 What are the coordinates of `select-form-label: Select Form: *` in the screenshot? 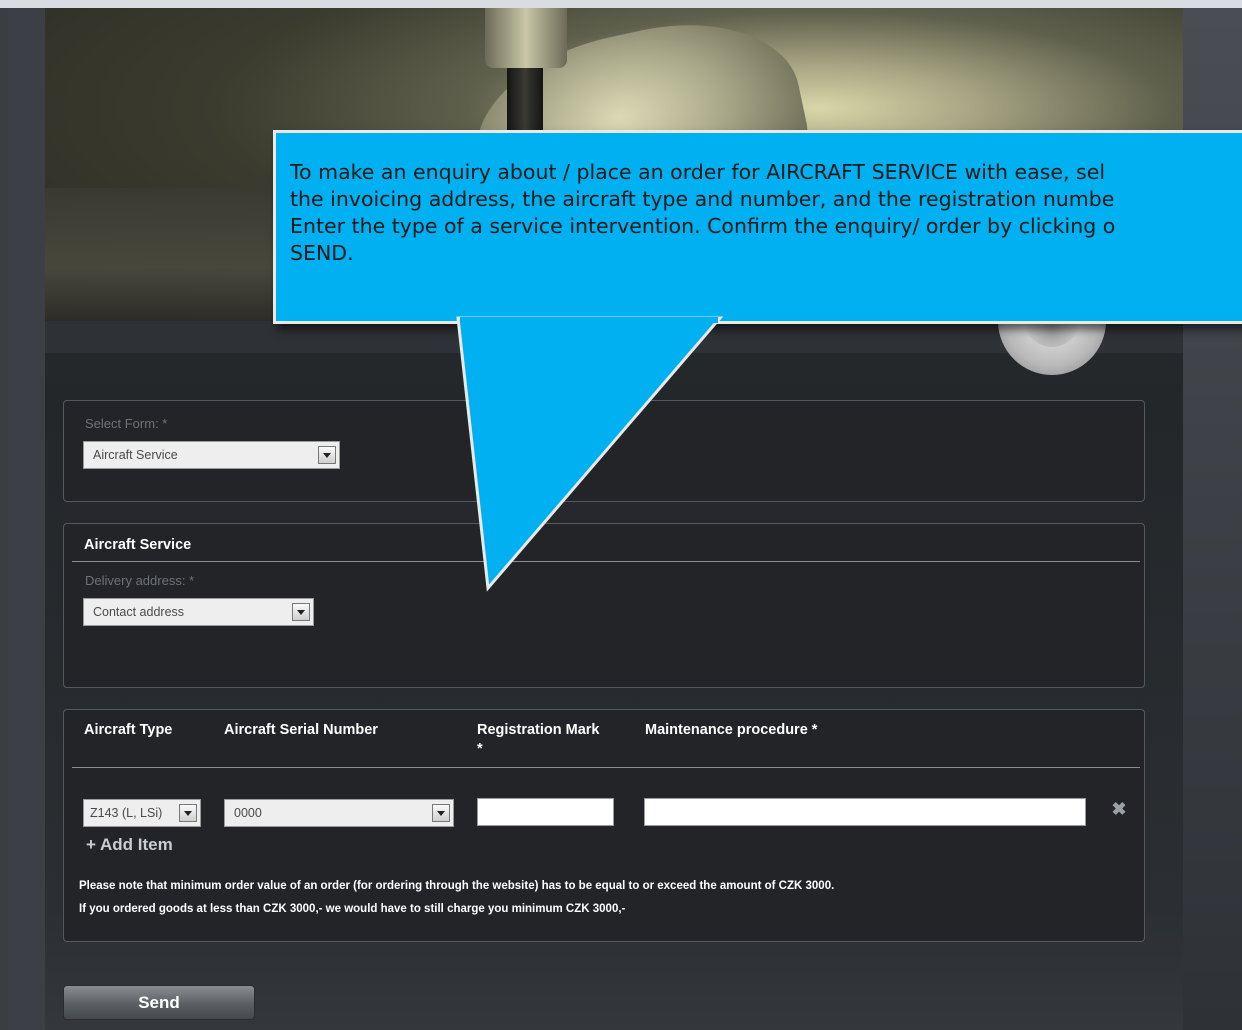 It's located at (126, 423).